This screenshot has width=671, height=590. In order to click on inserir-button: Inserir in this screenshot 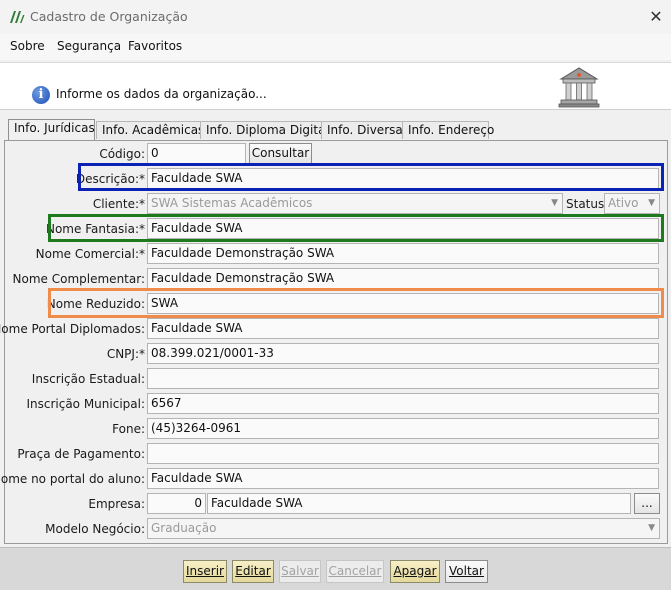, I will do `click(205, 571)`.